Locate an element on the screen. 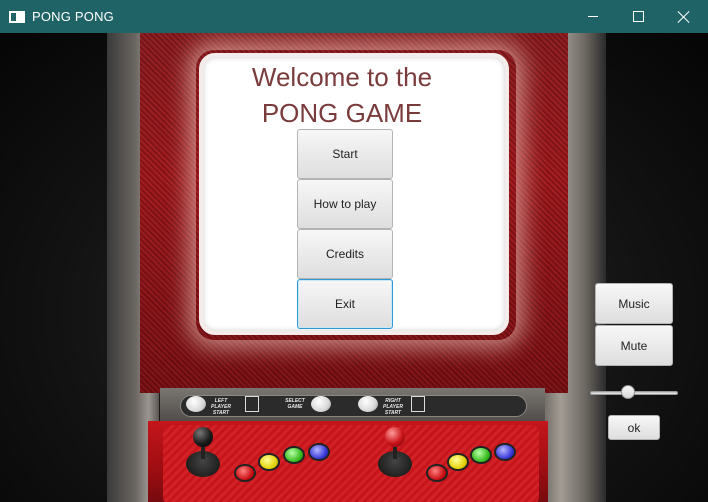  minimize-button is located at coordinates (593, 16).